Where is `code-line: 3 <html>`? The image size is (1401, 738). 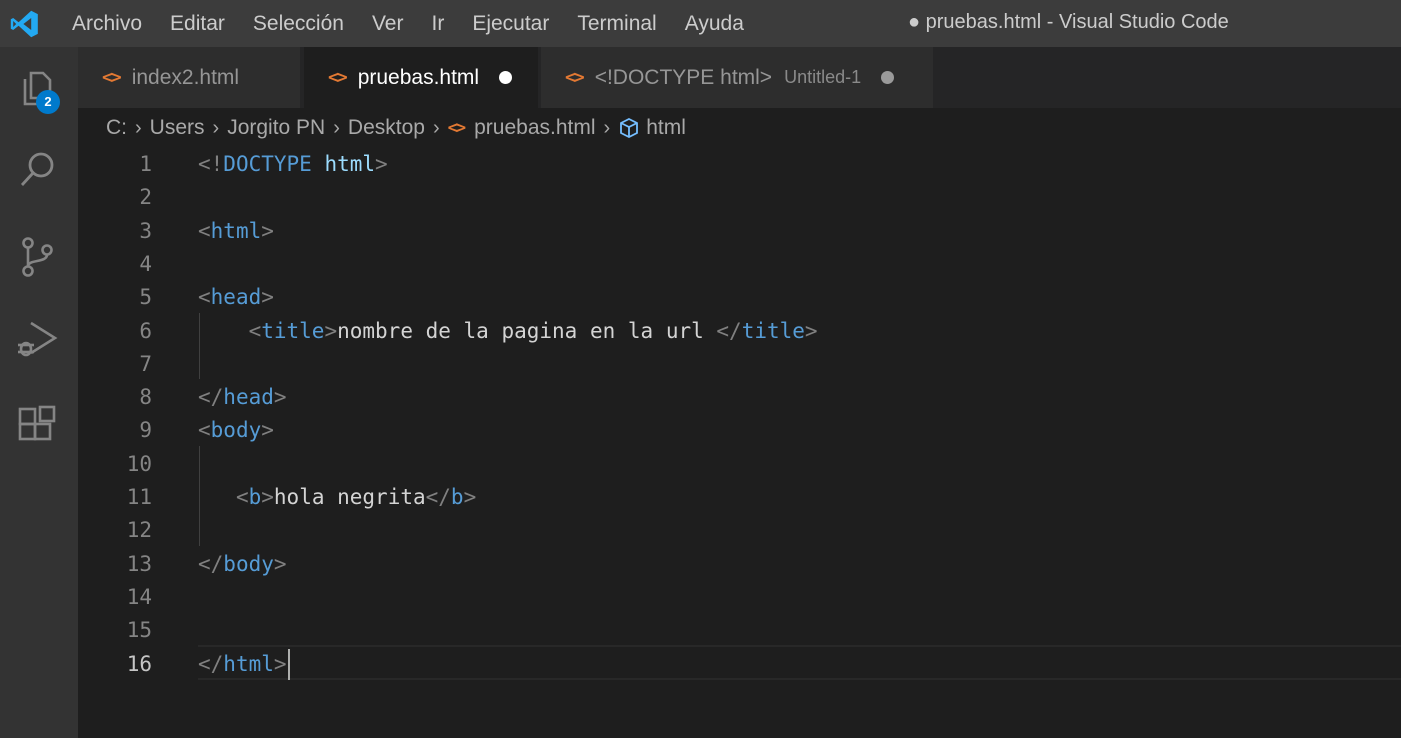
code-line: 3 <html> is located at coordinates (739, 231).